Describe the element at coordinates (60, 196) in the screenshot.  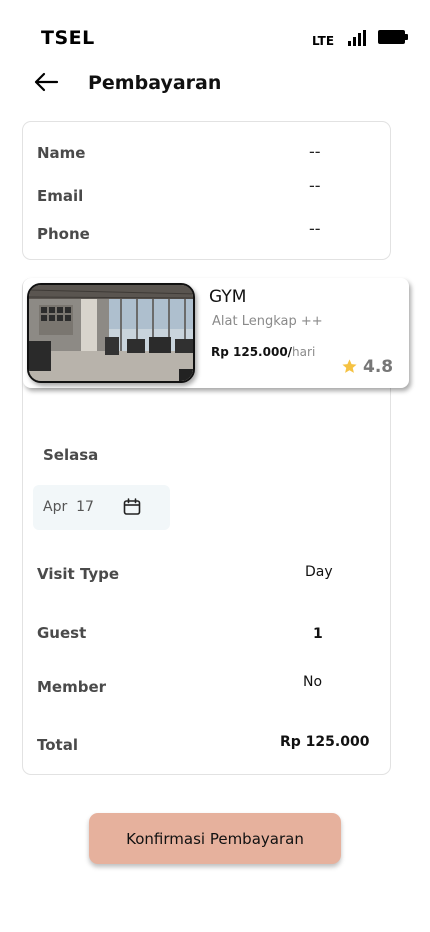
I see `email-label: Email` at that location.